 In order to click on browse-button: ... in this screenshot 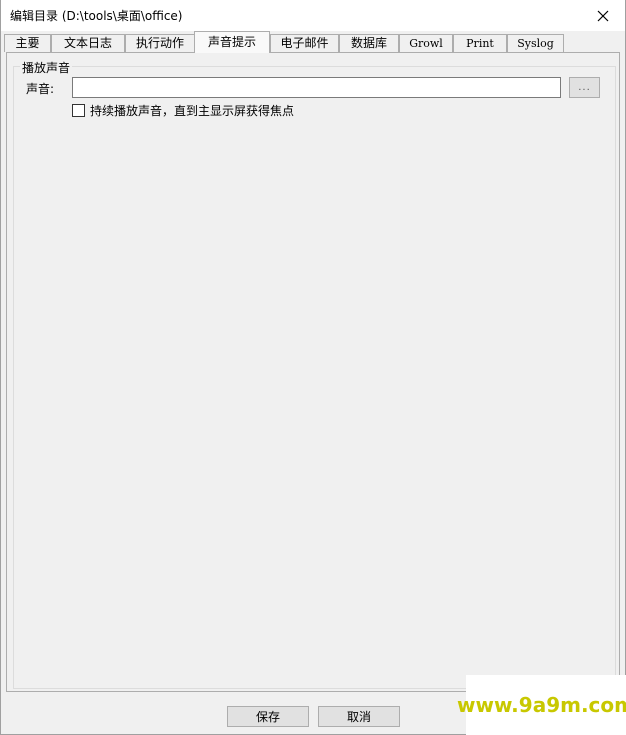, I will do `click(584, 87)`.